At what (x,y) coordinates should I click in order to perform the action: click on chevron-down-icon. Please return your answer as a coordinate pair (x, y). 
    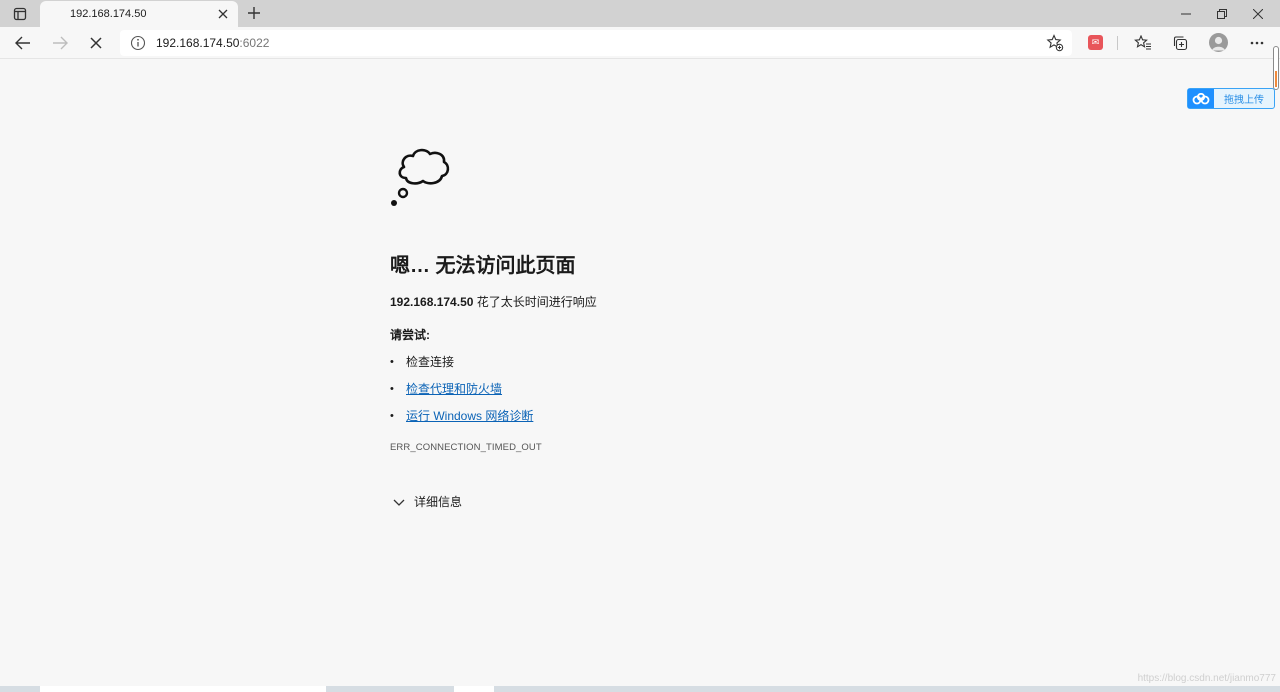
    Looking at the image, I should click on (399, 502).